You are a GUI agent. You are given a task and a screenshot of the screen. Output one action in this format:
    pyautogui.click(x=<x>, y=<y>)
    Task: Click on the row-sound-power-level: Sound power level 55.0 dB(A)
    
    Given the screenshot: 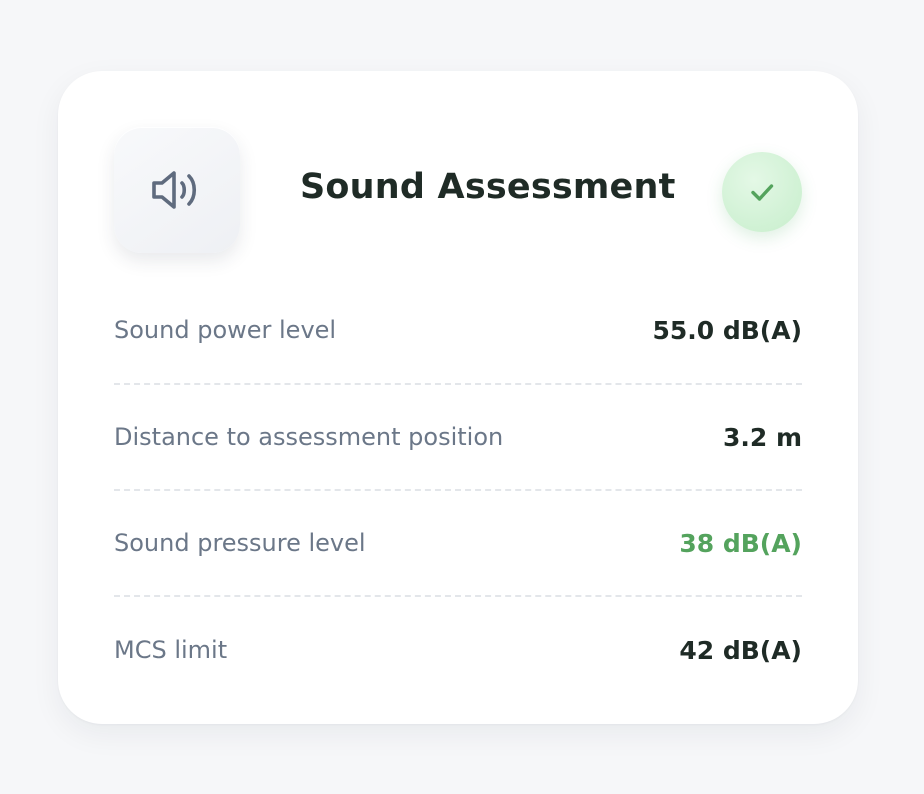 What is the action you would take?
    pyautogui.click(x=458, y=331)
    